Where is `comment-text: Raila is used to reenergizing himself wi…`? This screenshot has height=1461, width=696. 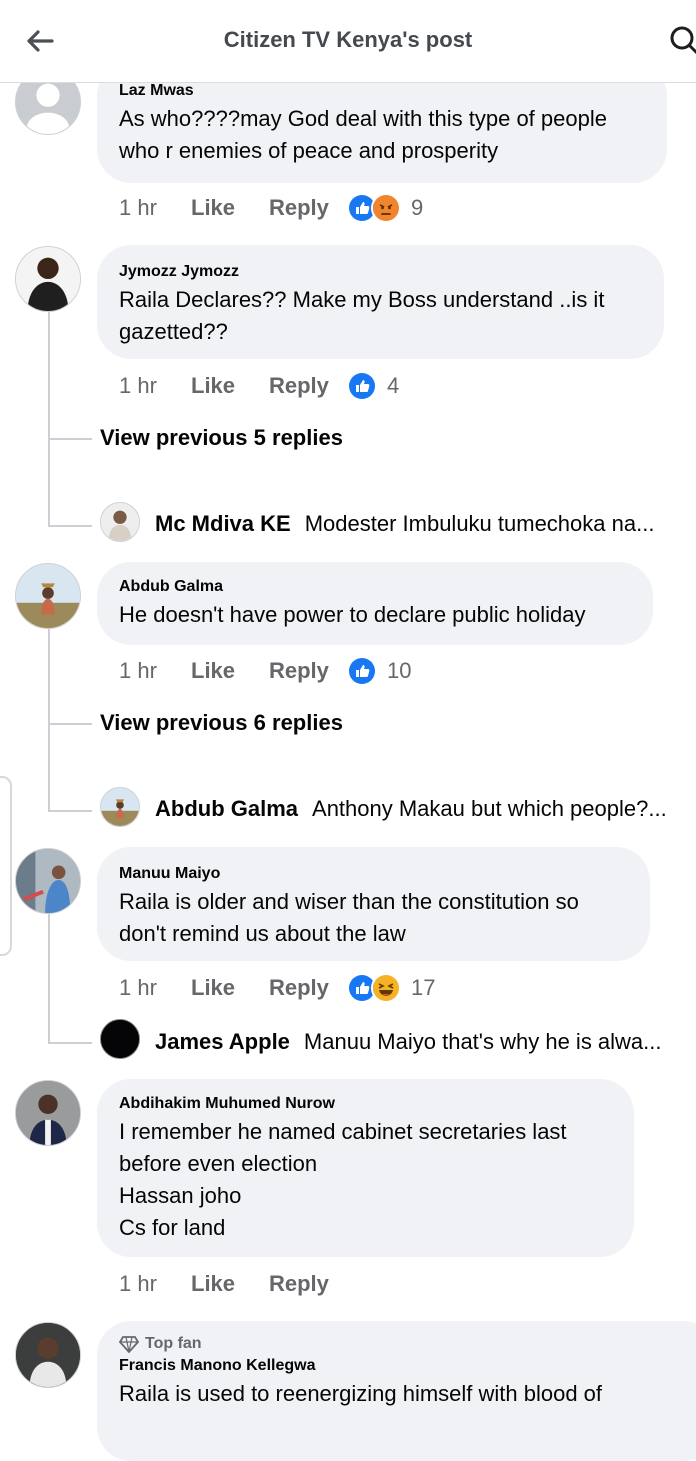
comment-text: Raila is used to reenergizing himself wi… is located at coordinates (361, 1393).